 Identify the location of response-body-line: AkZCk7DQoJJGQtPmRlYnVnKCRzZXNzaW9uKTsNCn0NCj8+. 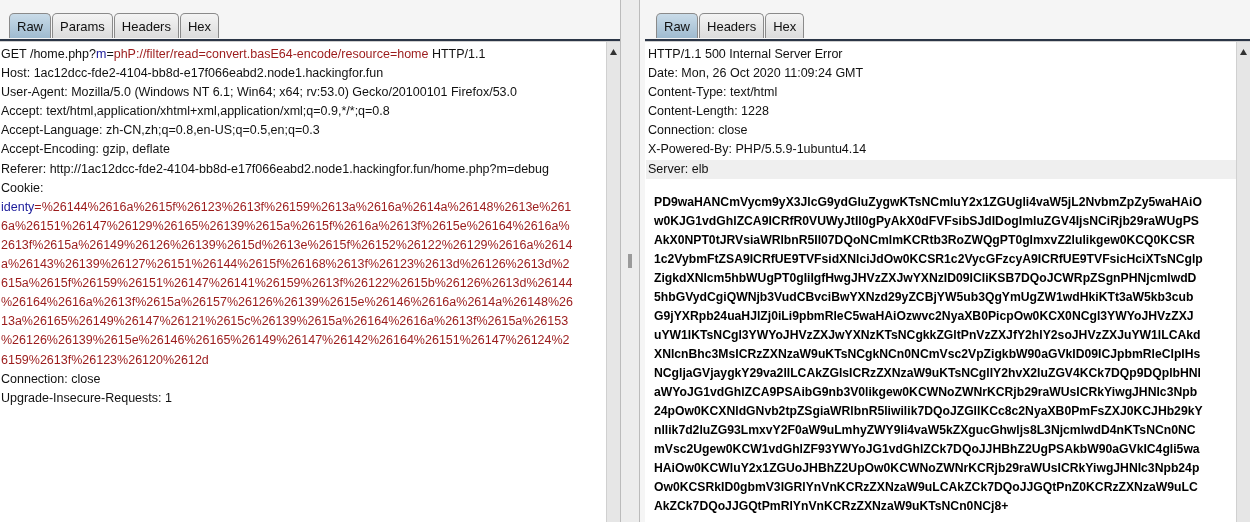
(831, 506).